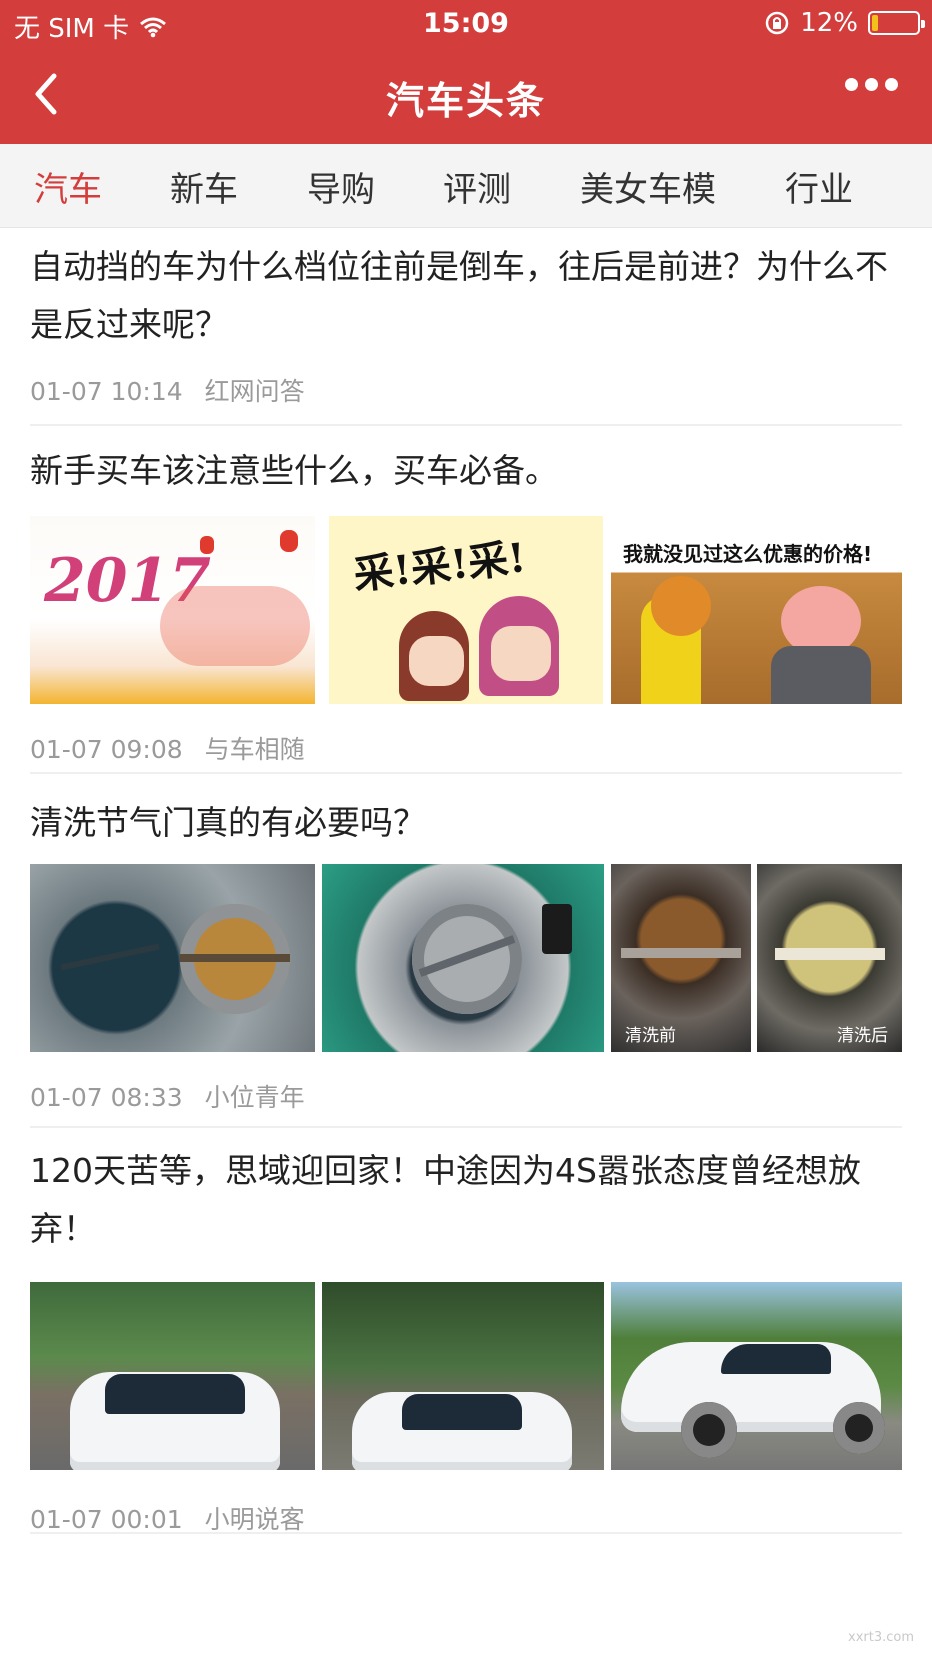 This screenshot has height=1656, width=932. Describe the element at coordinates (445, 1199) in the screenshot. I see `news-title: 120天苦等，思域迎回家！中途因为4S嚣张态度曾经想放弃！` at that location.